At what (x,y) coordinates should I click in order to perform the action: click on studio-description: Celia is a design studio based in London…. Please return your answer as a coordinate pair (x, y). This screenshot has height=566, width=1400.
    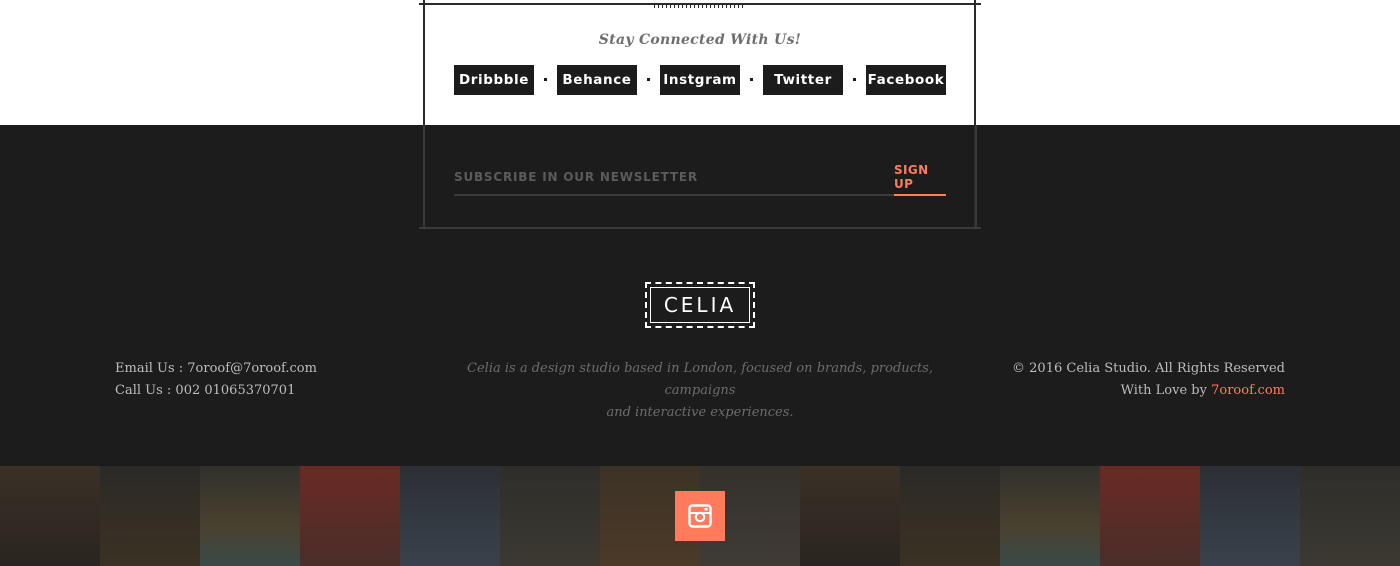
    Looking at the image, I should click on (700, 391).